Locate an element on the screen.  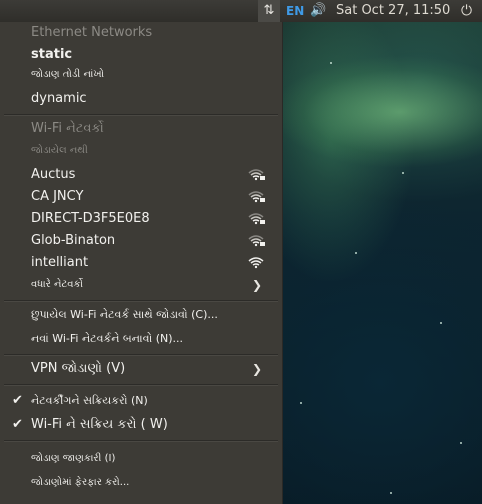
power-icon: ⏻ is located at coordinates (466, 11).